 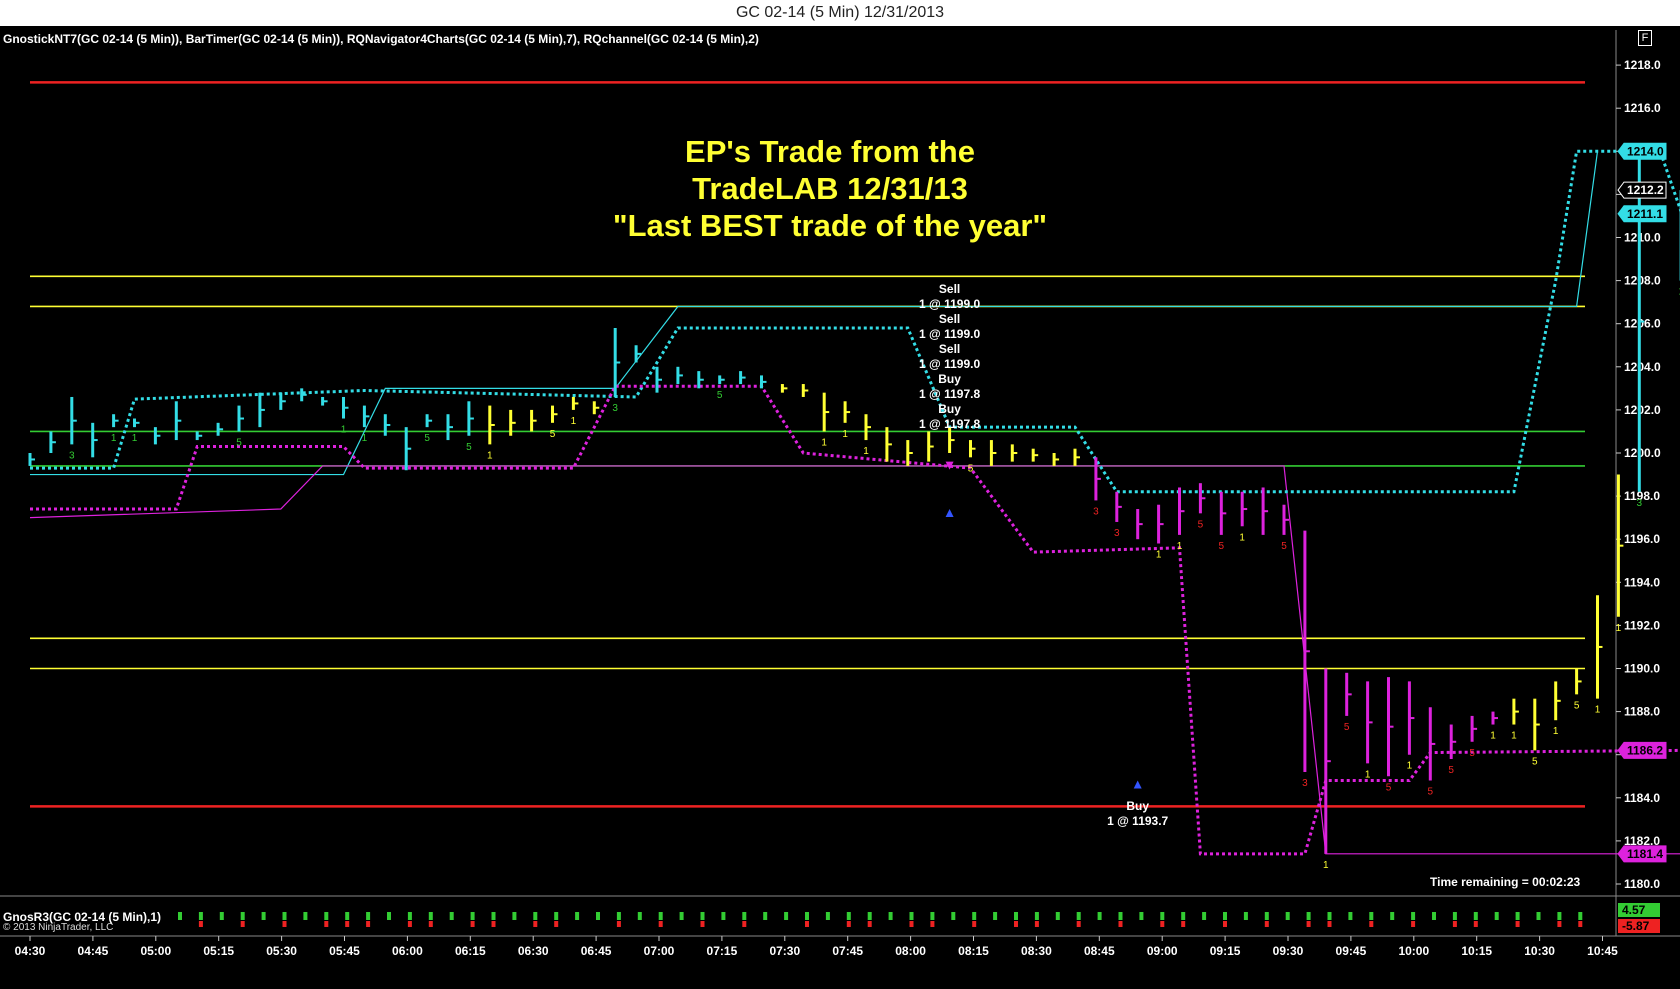 I want to click on x-tick-label: 05:15, so click(x=218, y=951).